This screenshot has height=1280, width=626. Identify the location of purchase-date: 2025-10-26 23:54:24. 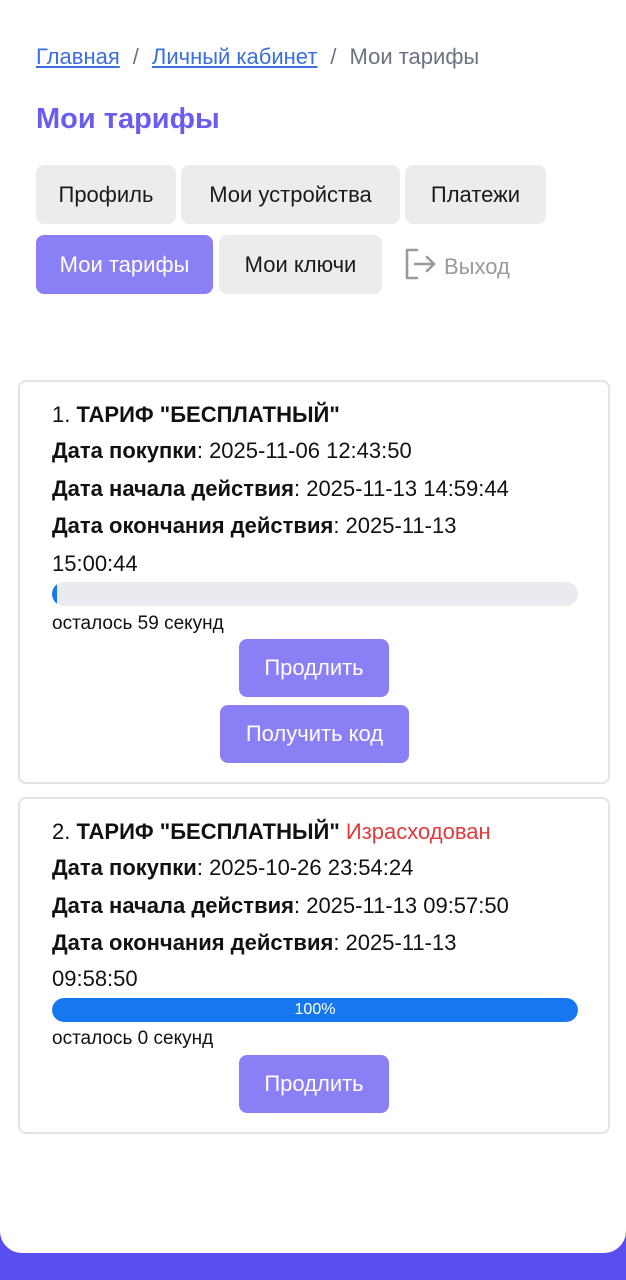
(311, 867).